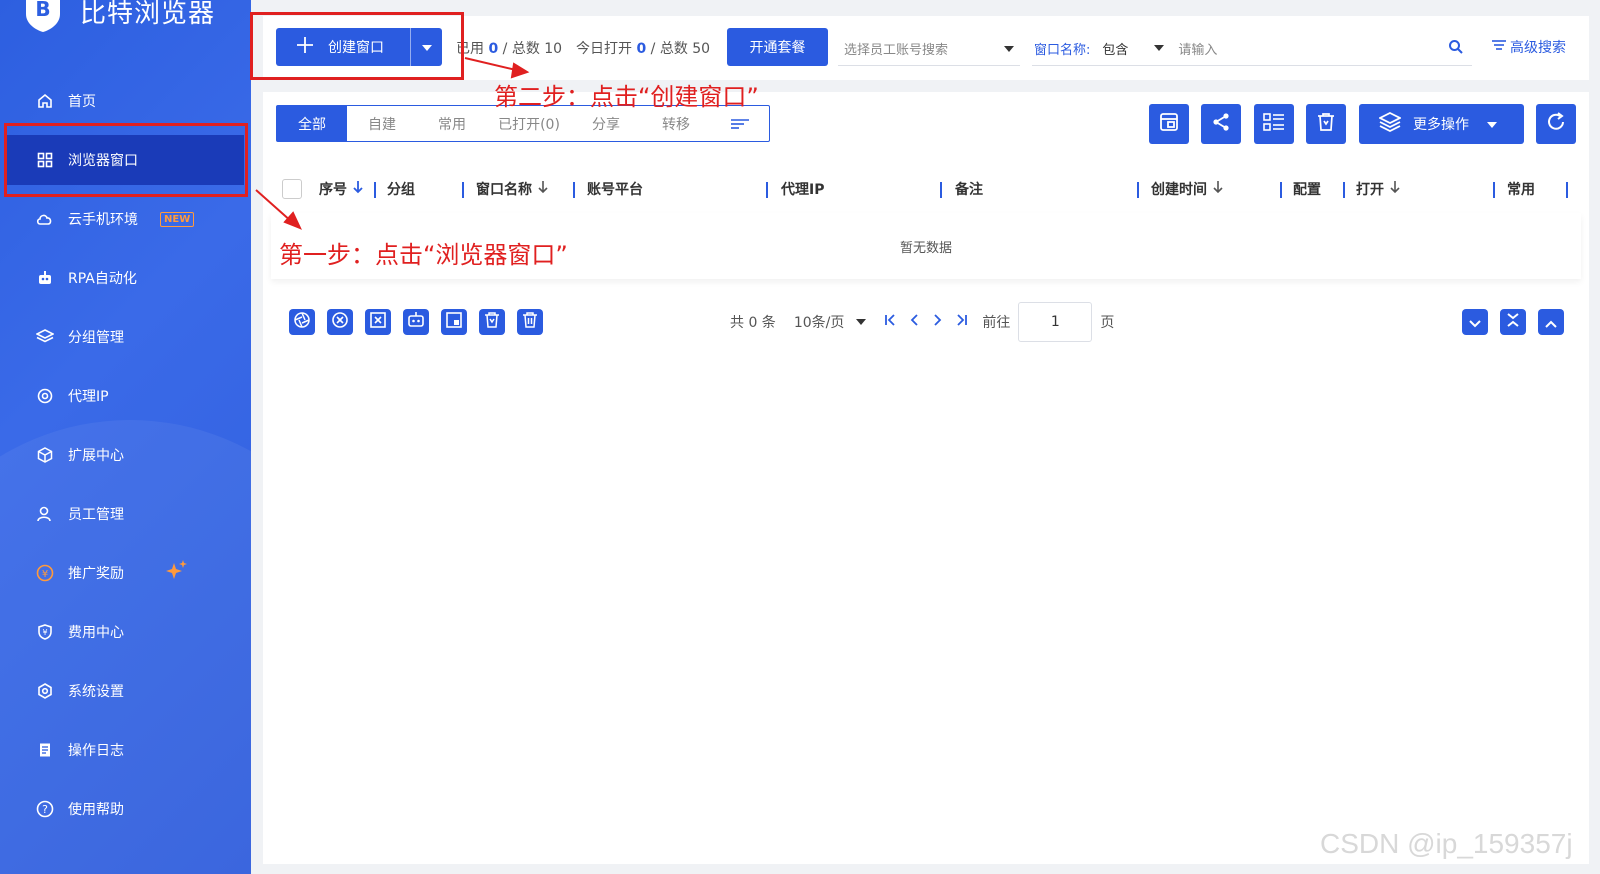 This screenshot has width=1600, height=874. Describe the element at coordinates (1446, 843) in the screenshot. I see `watermark: CSDN @ip_159357j` at that location.